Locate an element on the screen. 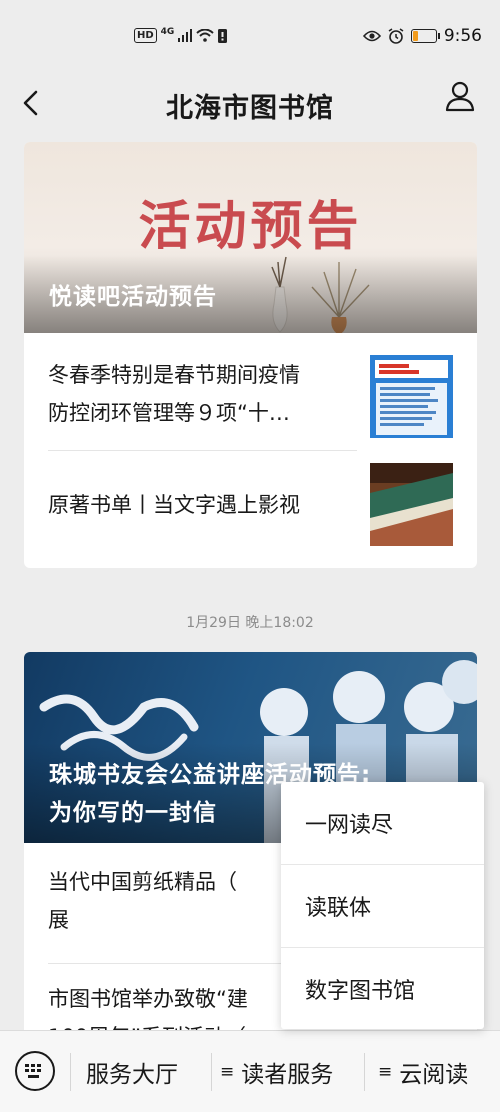 Image resolution: width=500 pixels, height=1112 pixels. nav-bar: 北海市图书馆 is located at coordinates (250, 109).